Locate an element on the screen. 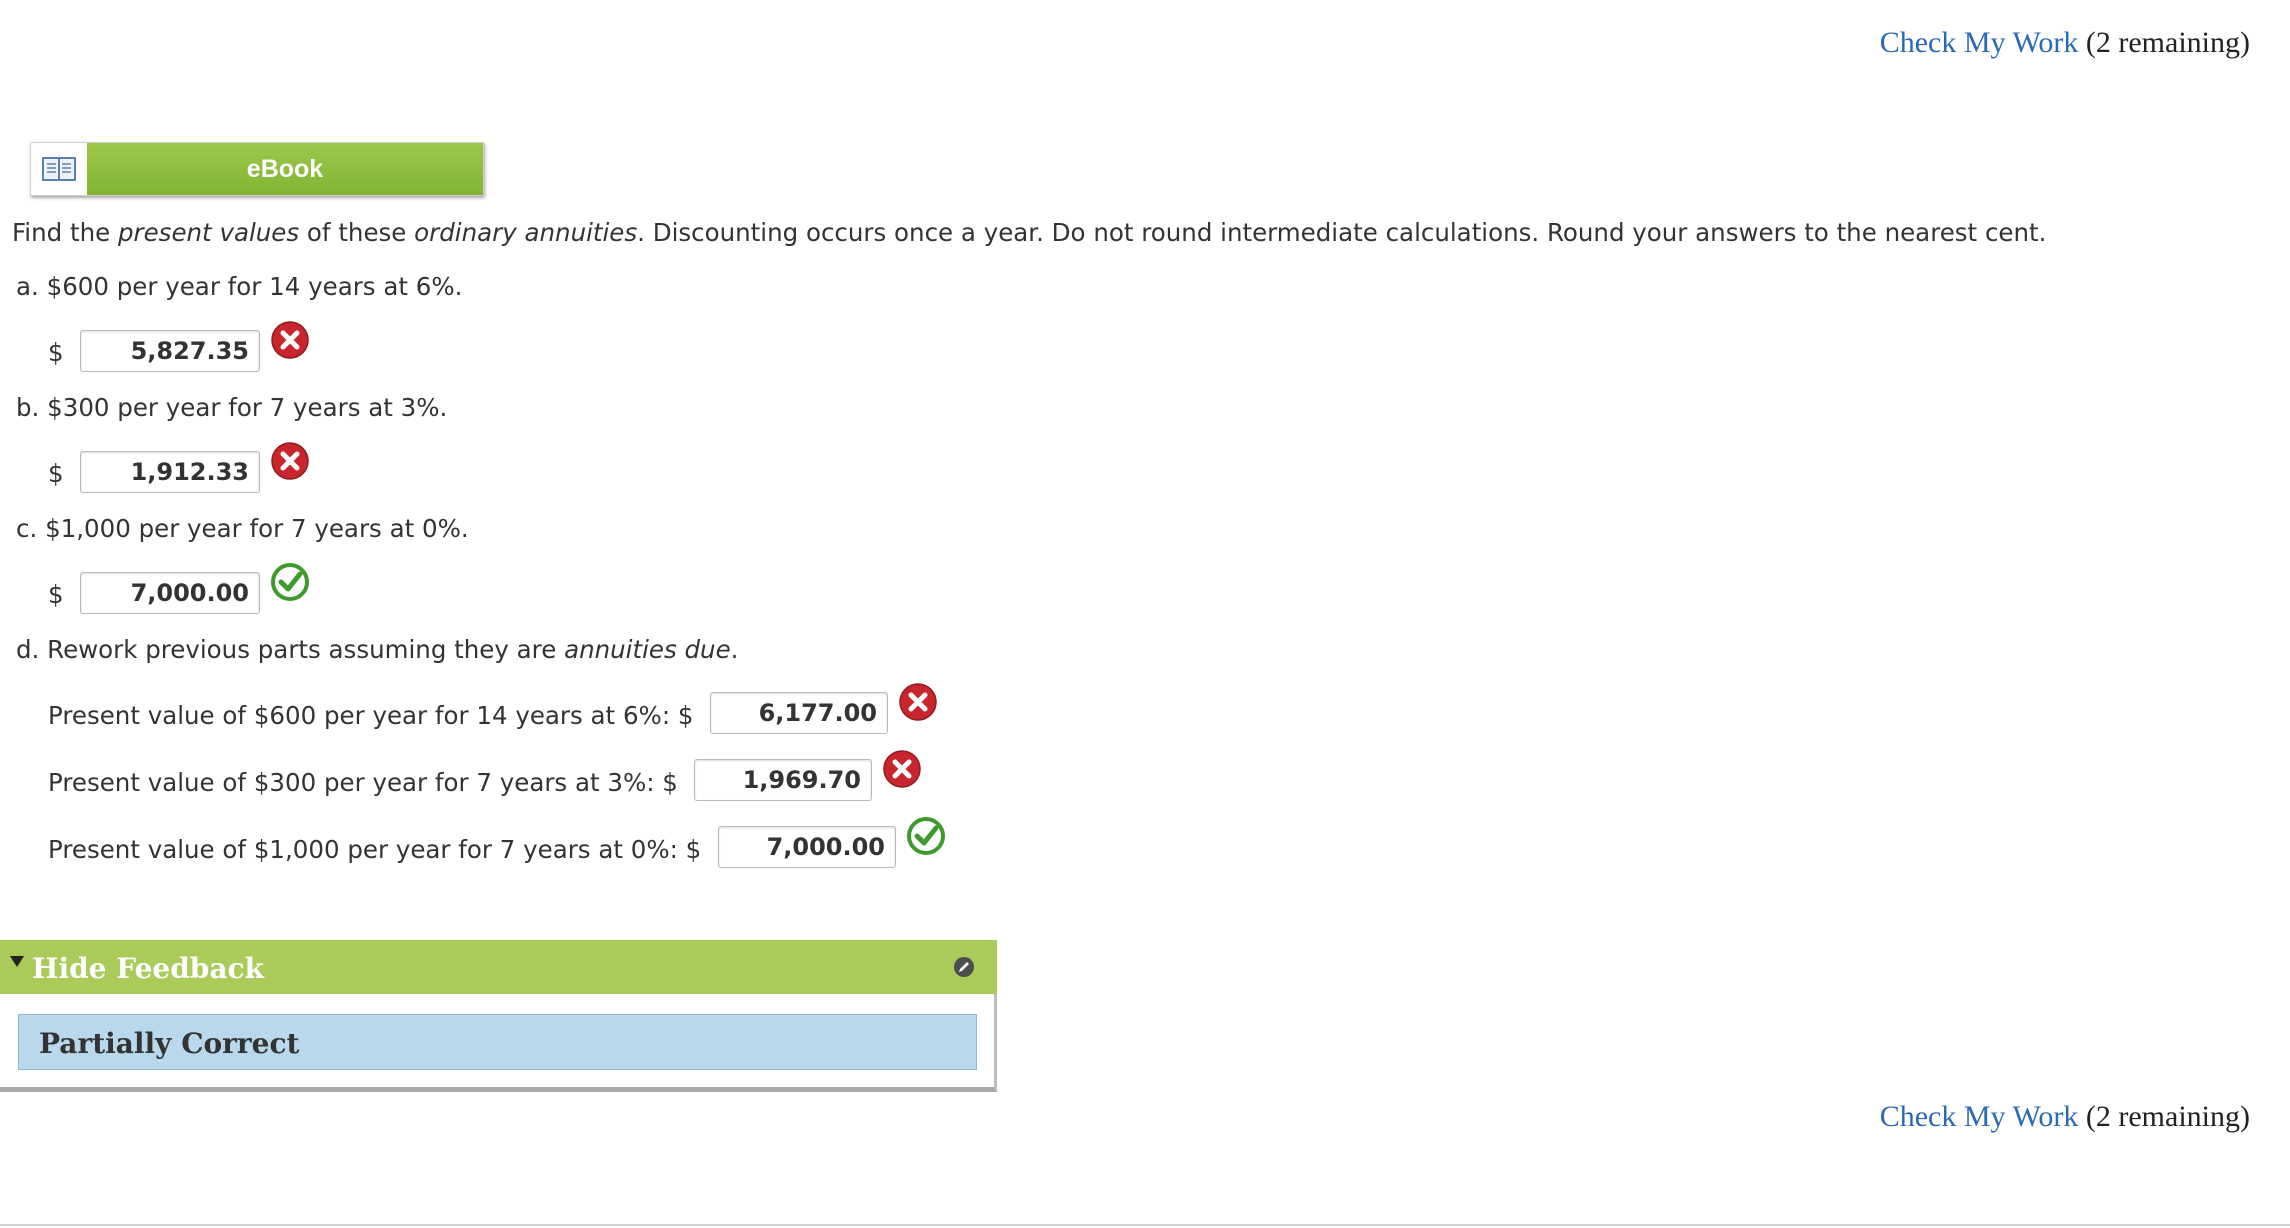 Image resolution: width=2290 pixels, height=1228 pixels. feedback-panel: Hide Feedback Partially Correct is located at coordinates (498, 1016).